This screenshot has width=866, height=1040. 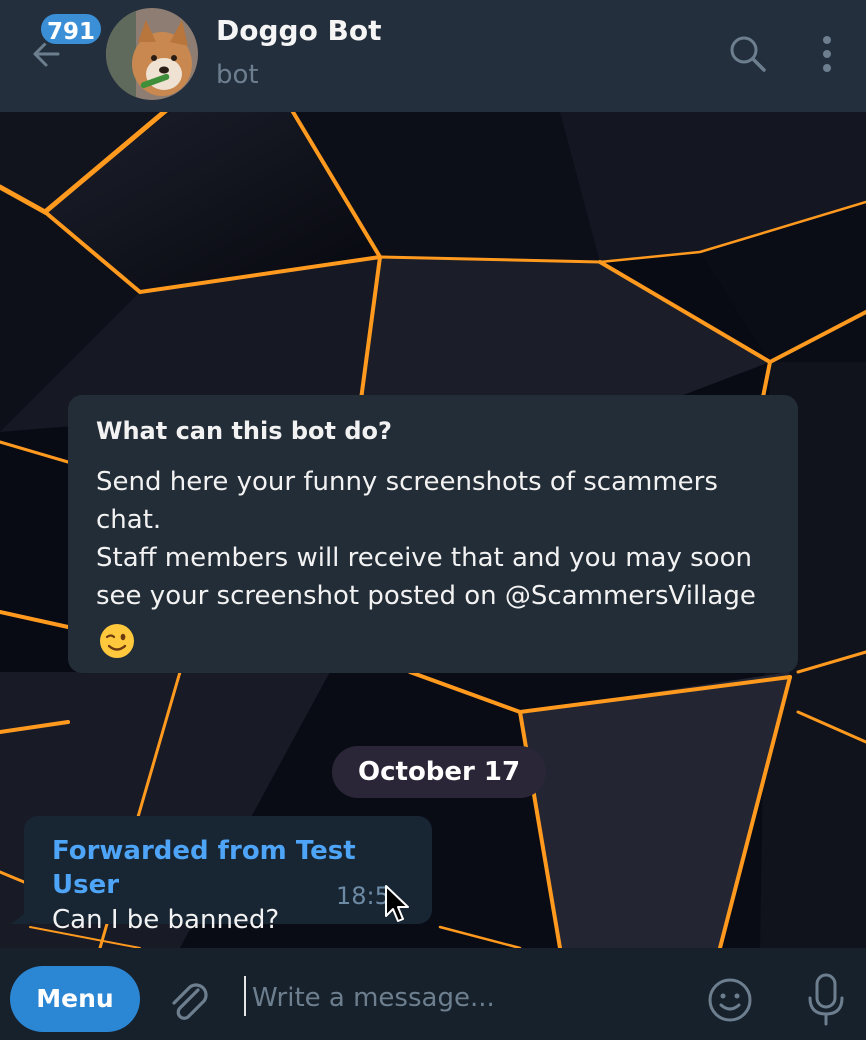 I want to click on date-separator: October 17, so click(x=439, y=772).